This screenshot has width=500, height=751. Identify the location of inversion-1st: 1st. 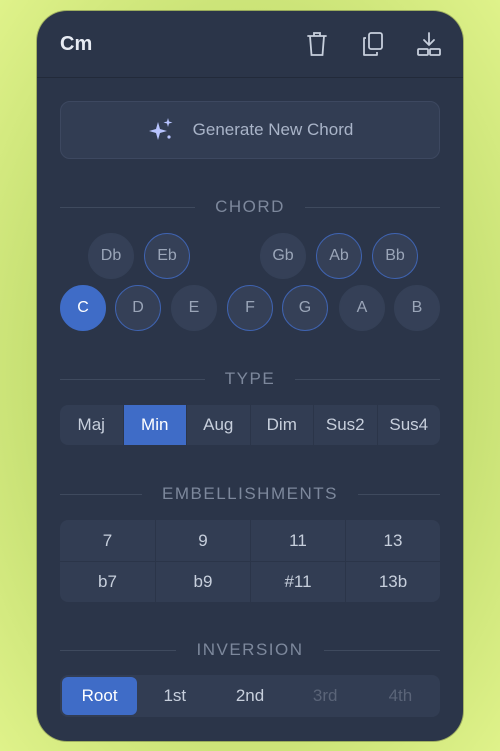
(174, 696).